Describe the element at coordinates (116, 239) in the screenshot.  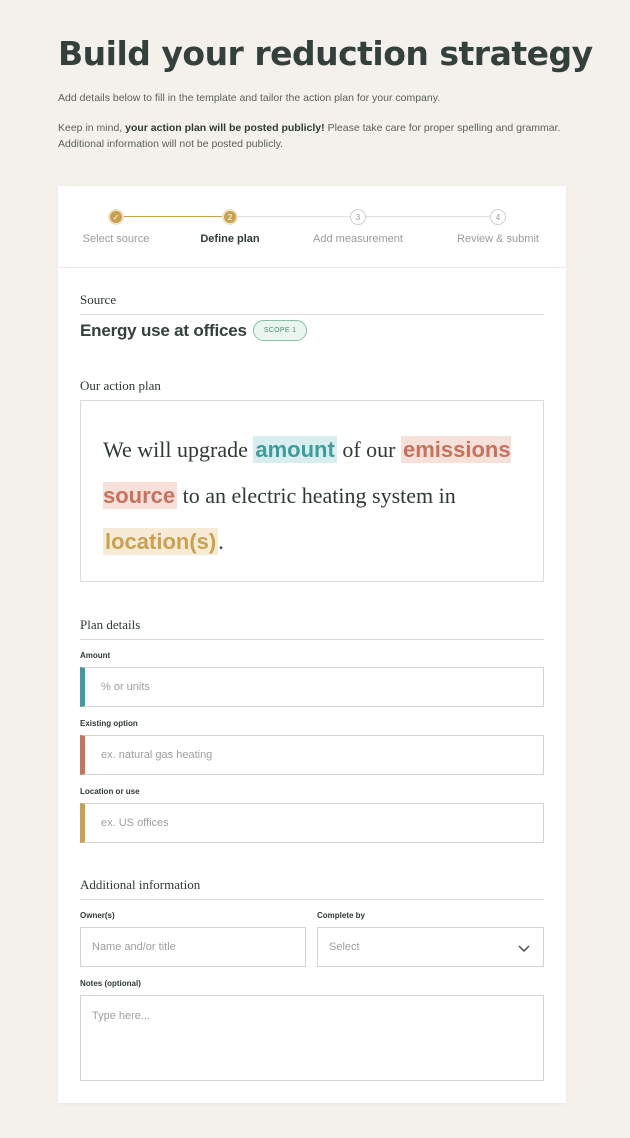
I see `step-1-label: Select source` at that location.